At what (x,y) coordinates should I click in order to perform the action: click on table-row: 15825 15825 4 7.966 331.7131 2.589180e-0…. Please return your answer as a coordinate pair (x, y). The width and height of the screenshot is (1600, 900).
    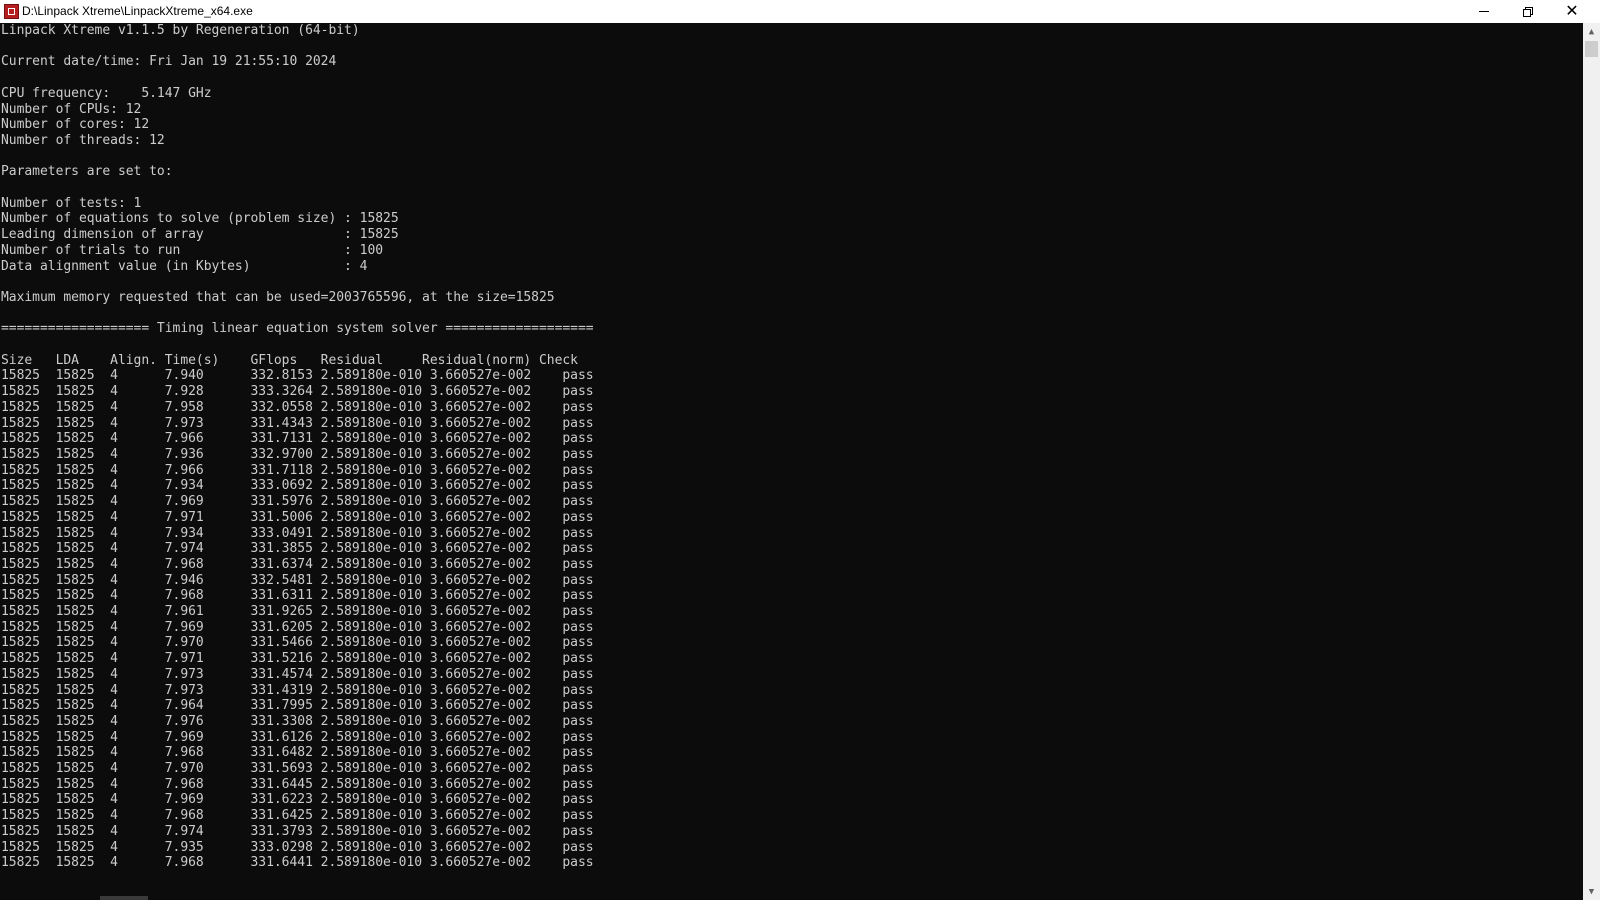
    Looking at the image, I should click on (791, 439).